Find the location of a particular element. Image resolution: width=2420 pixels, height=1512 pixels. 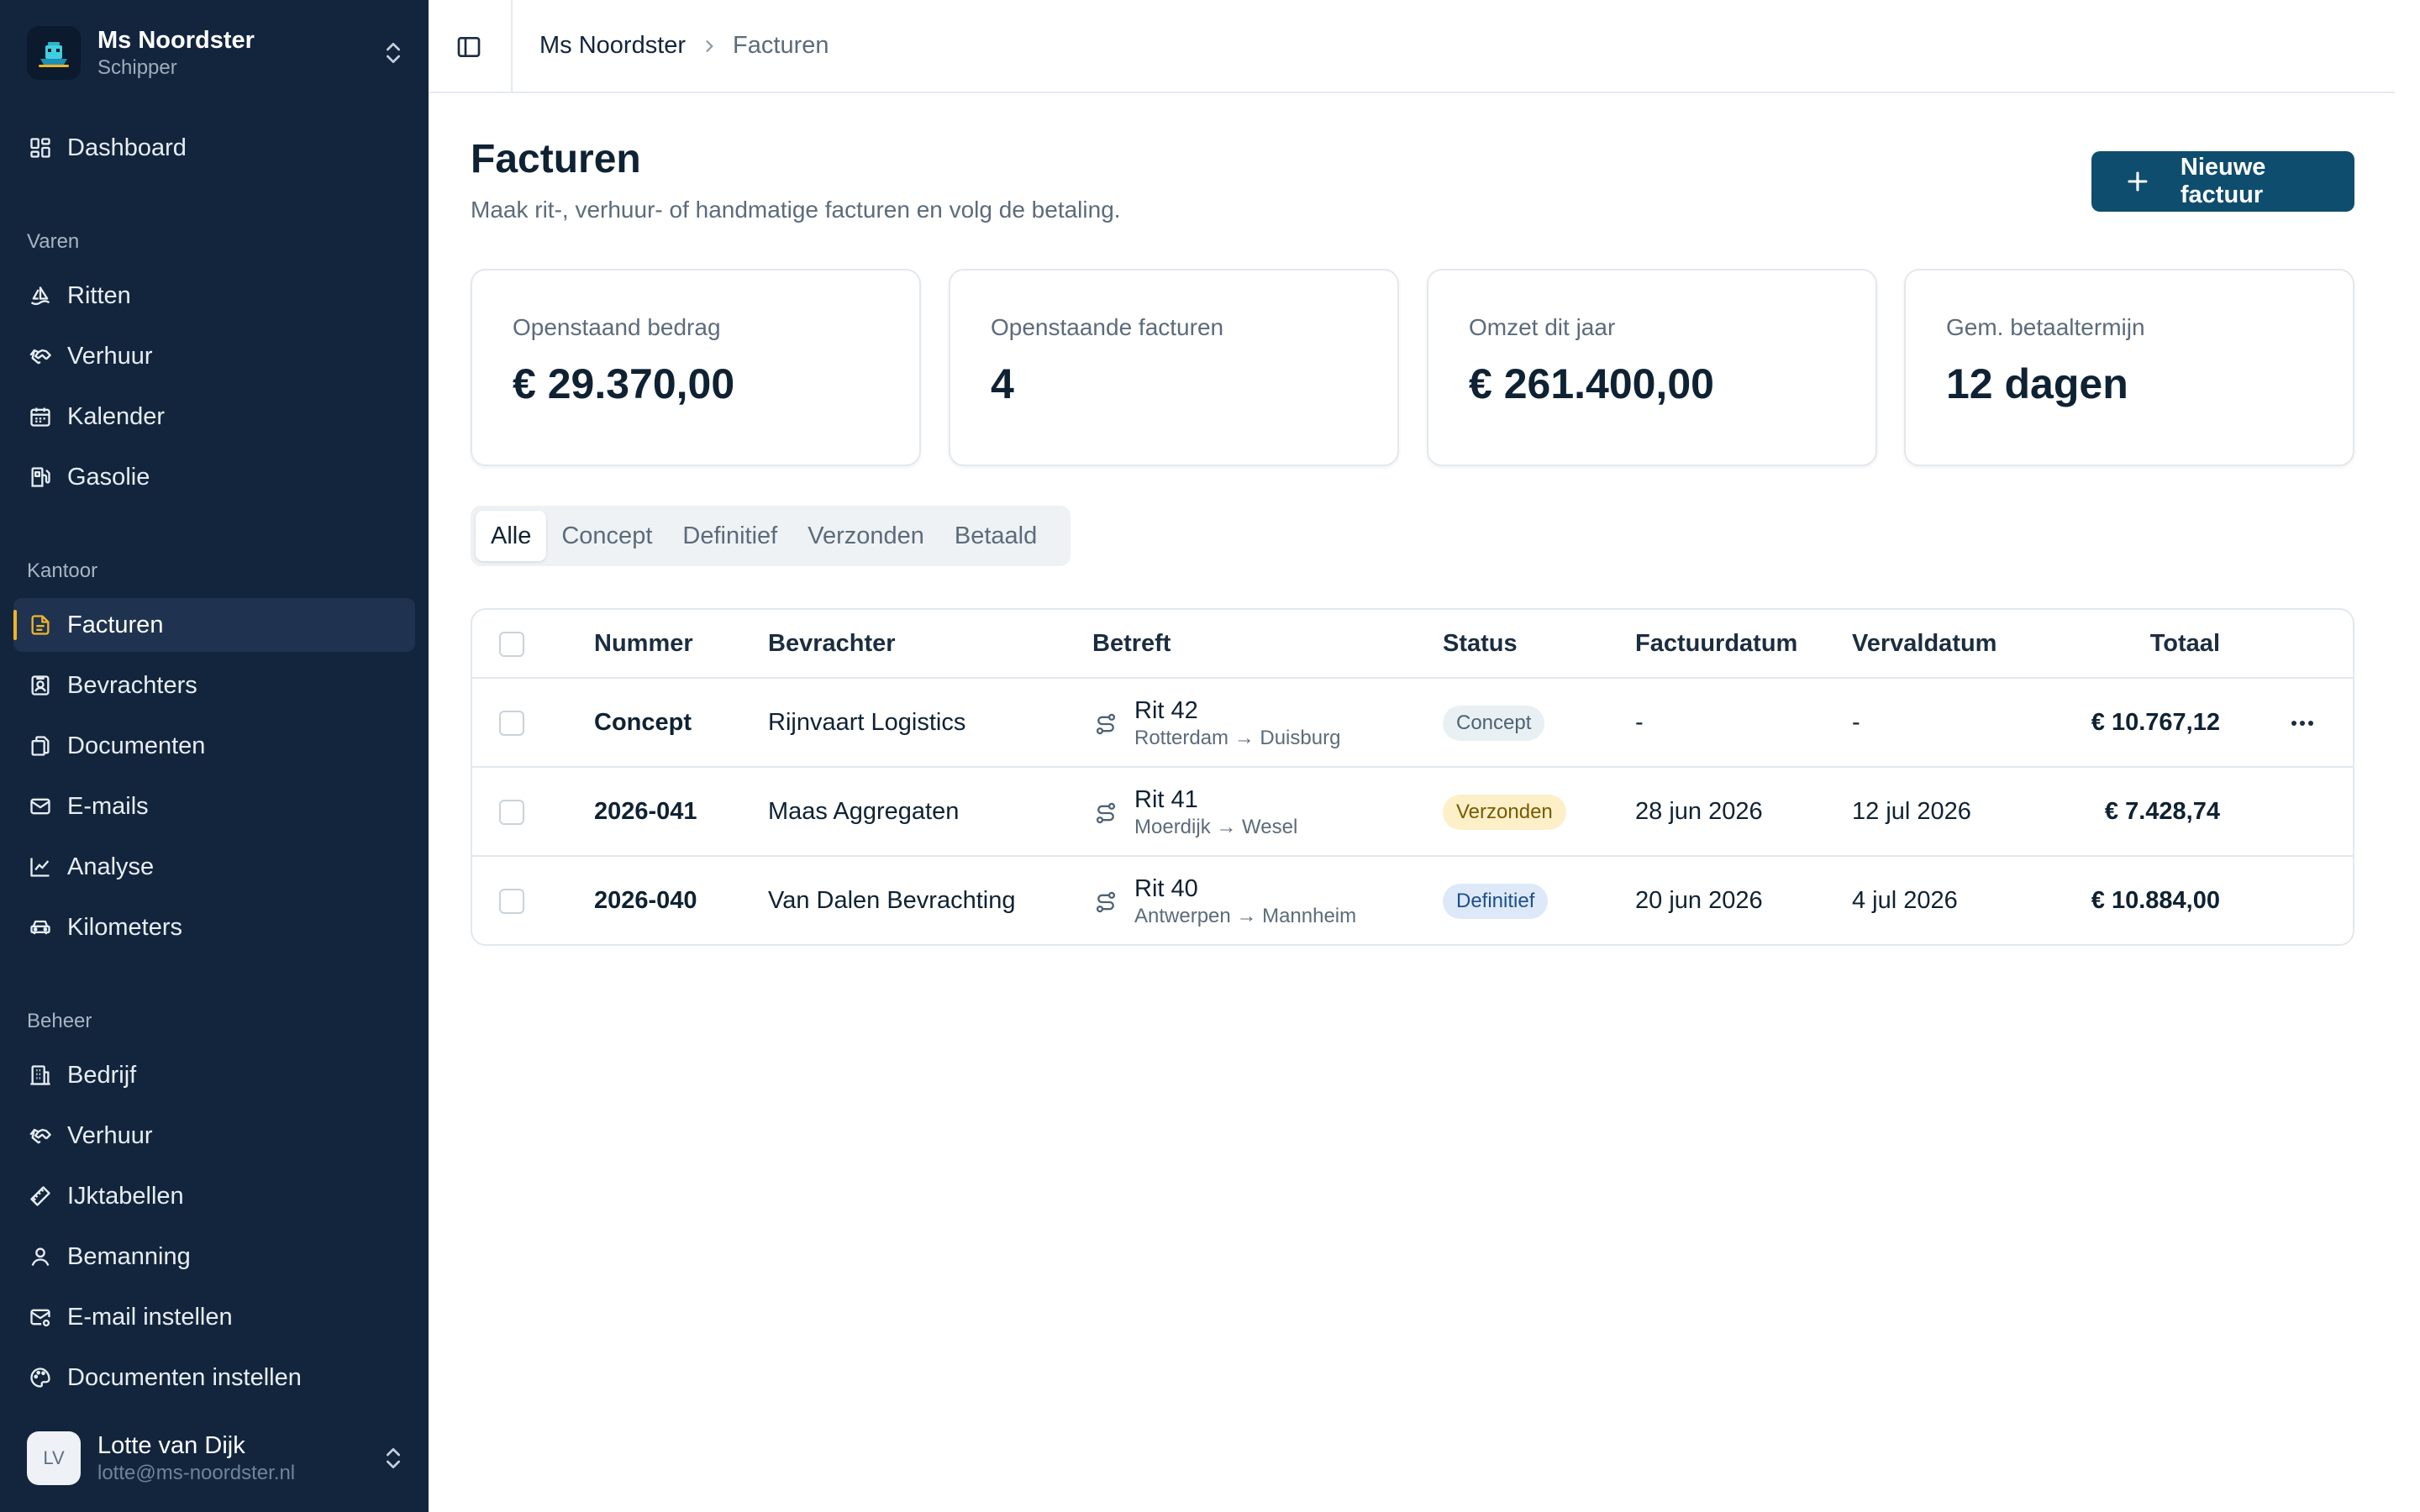

mail-settings-icon is located at coordinates (40, 1317).